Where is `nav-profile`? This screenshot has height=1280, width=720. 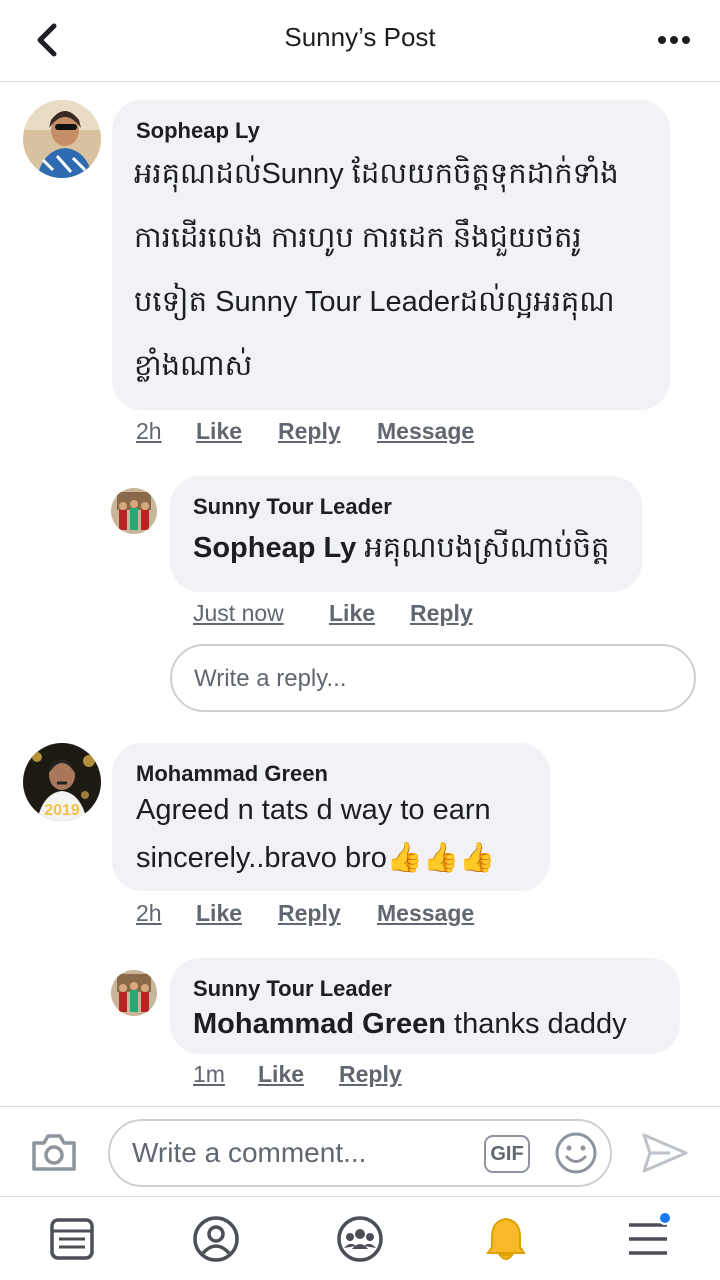
nav-profile is located at coordinates (216, 1239).